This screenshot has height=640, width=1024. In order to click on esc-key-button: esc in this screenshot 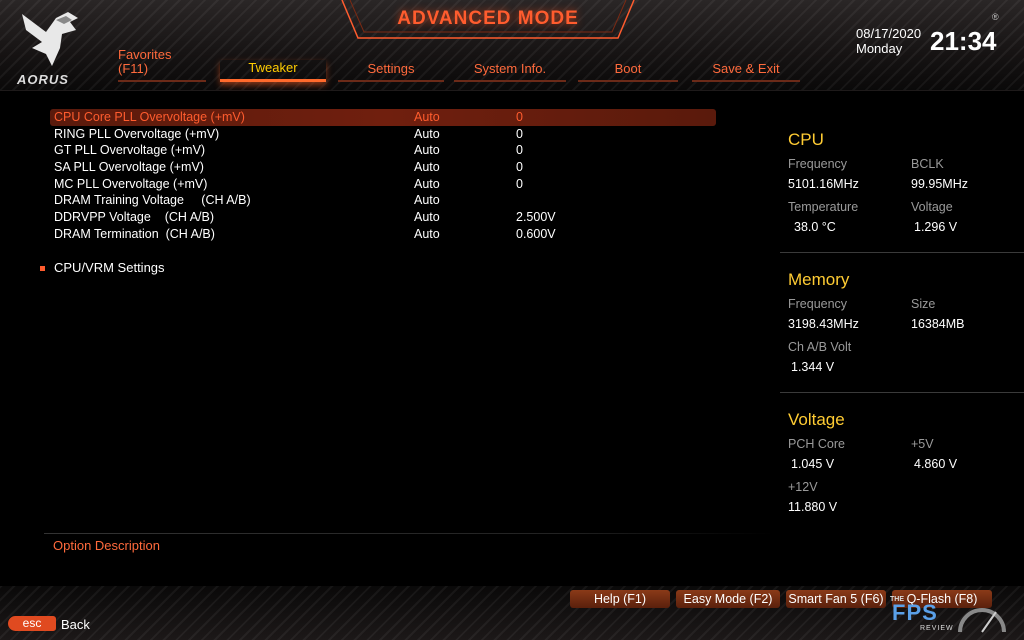, I will do `click(32, 623)`.